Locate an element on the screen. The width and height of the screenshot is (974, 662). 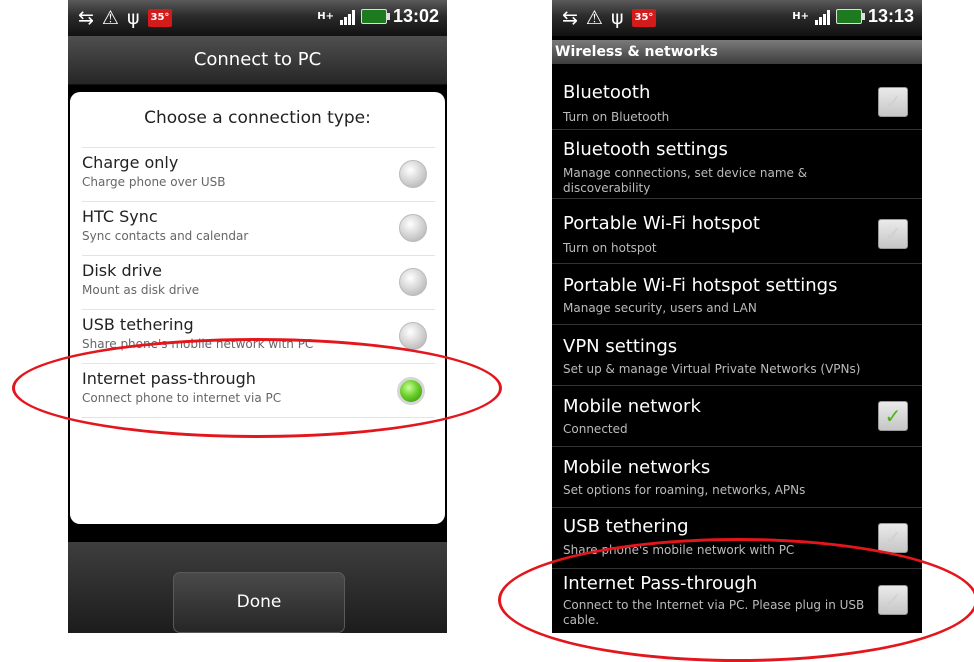
mobile-network-checkbox: ✓ is located at coordinates (893, 416).